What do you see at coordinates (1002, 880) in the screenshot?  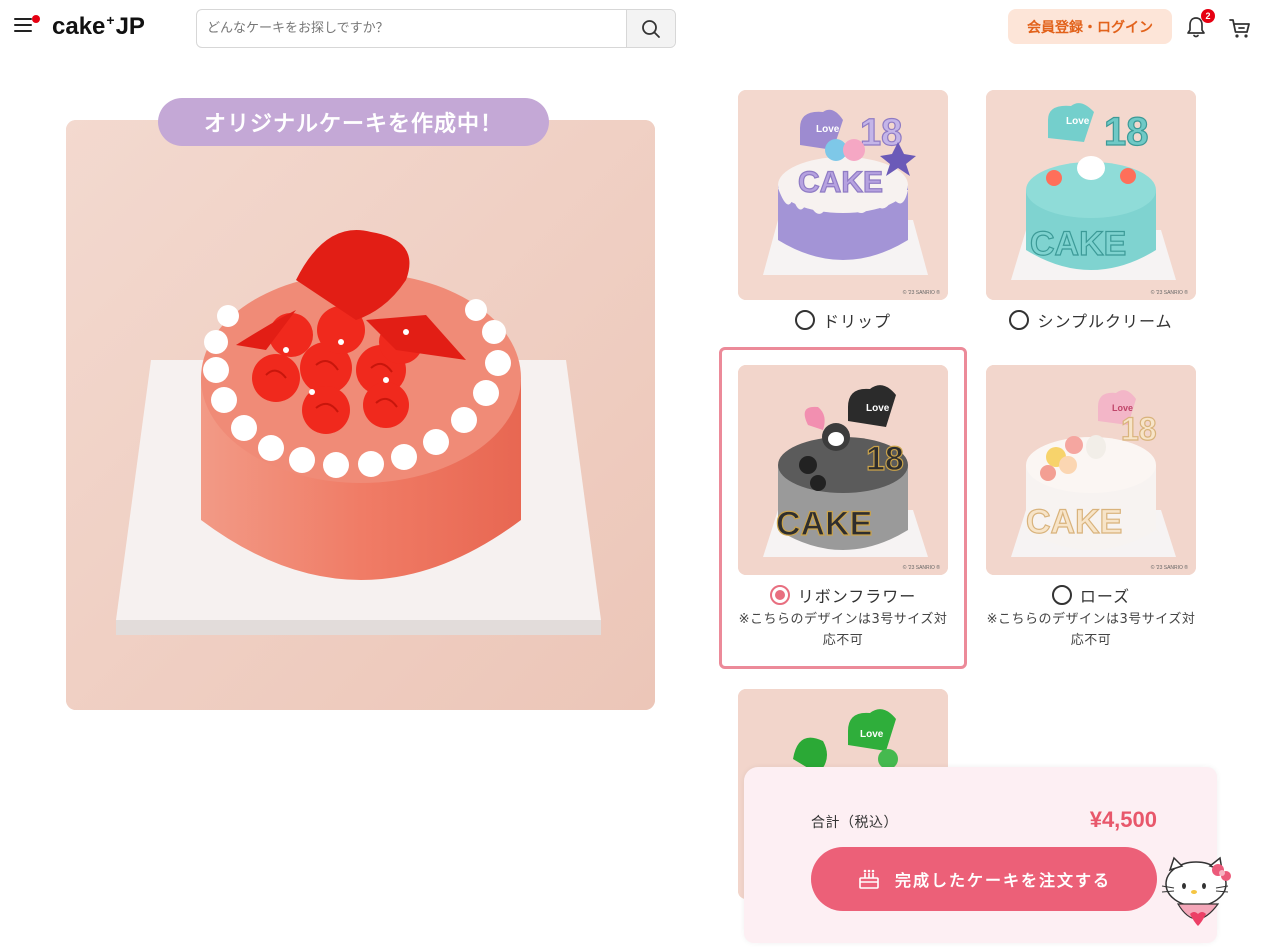 I see `order-button-label: 完成したケーキを注文する` at bounding box center [1002, 880].